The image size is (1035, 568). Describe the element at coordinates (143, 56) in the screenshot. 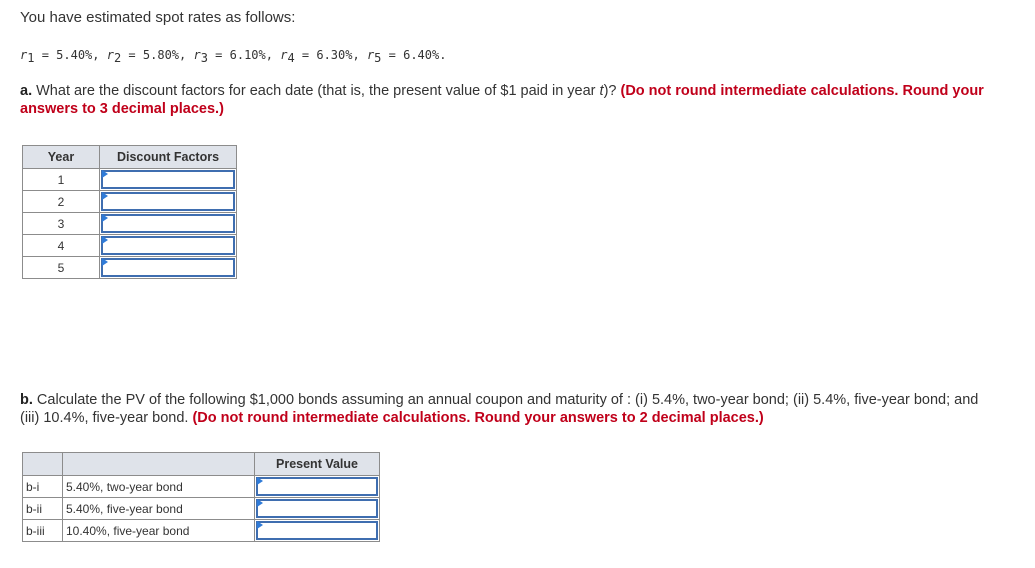

I see `spot-rate-2: r2 = 5.80%` at that location.